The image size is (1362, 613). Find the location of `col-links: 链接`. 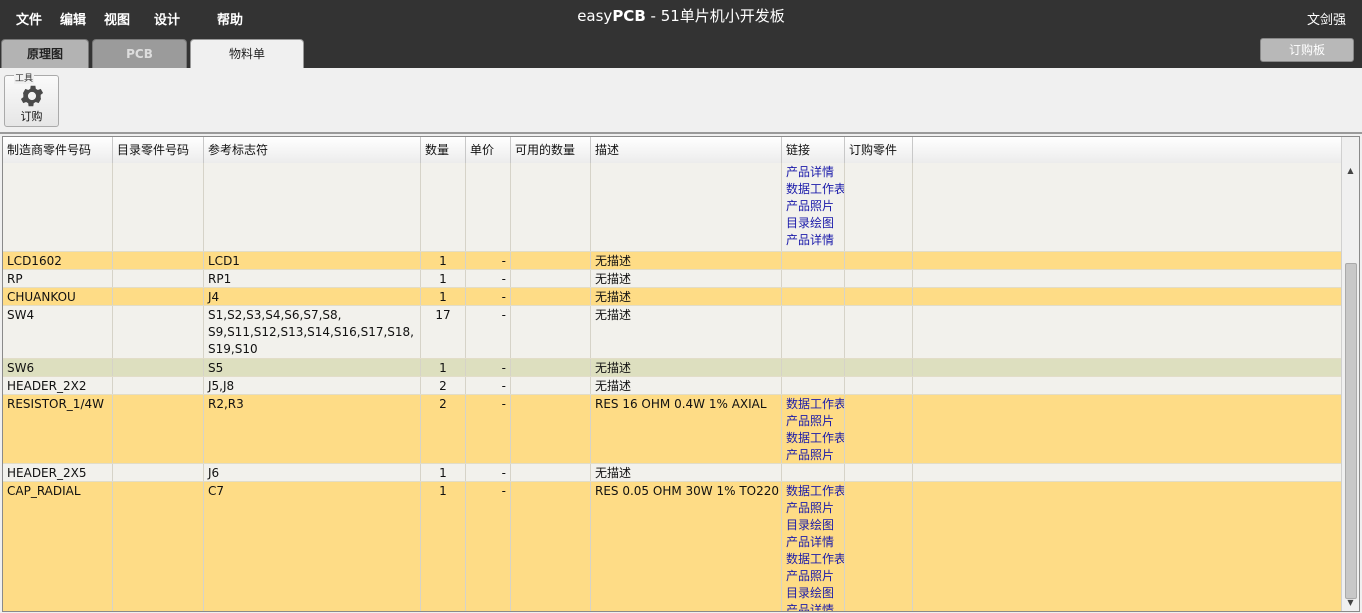

col-links: 链接 is located at coordinates (813, 150).